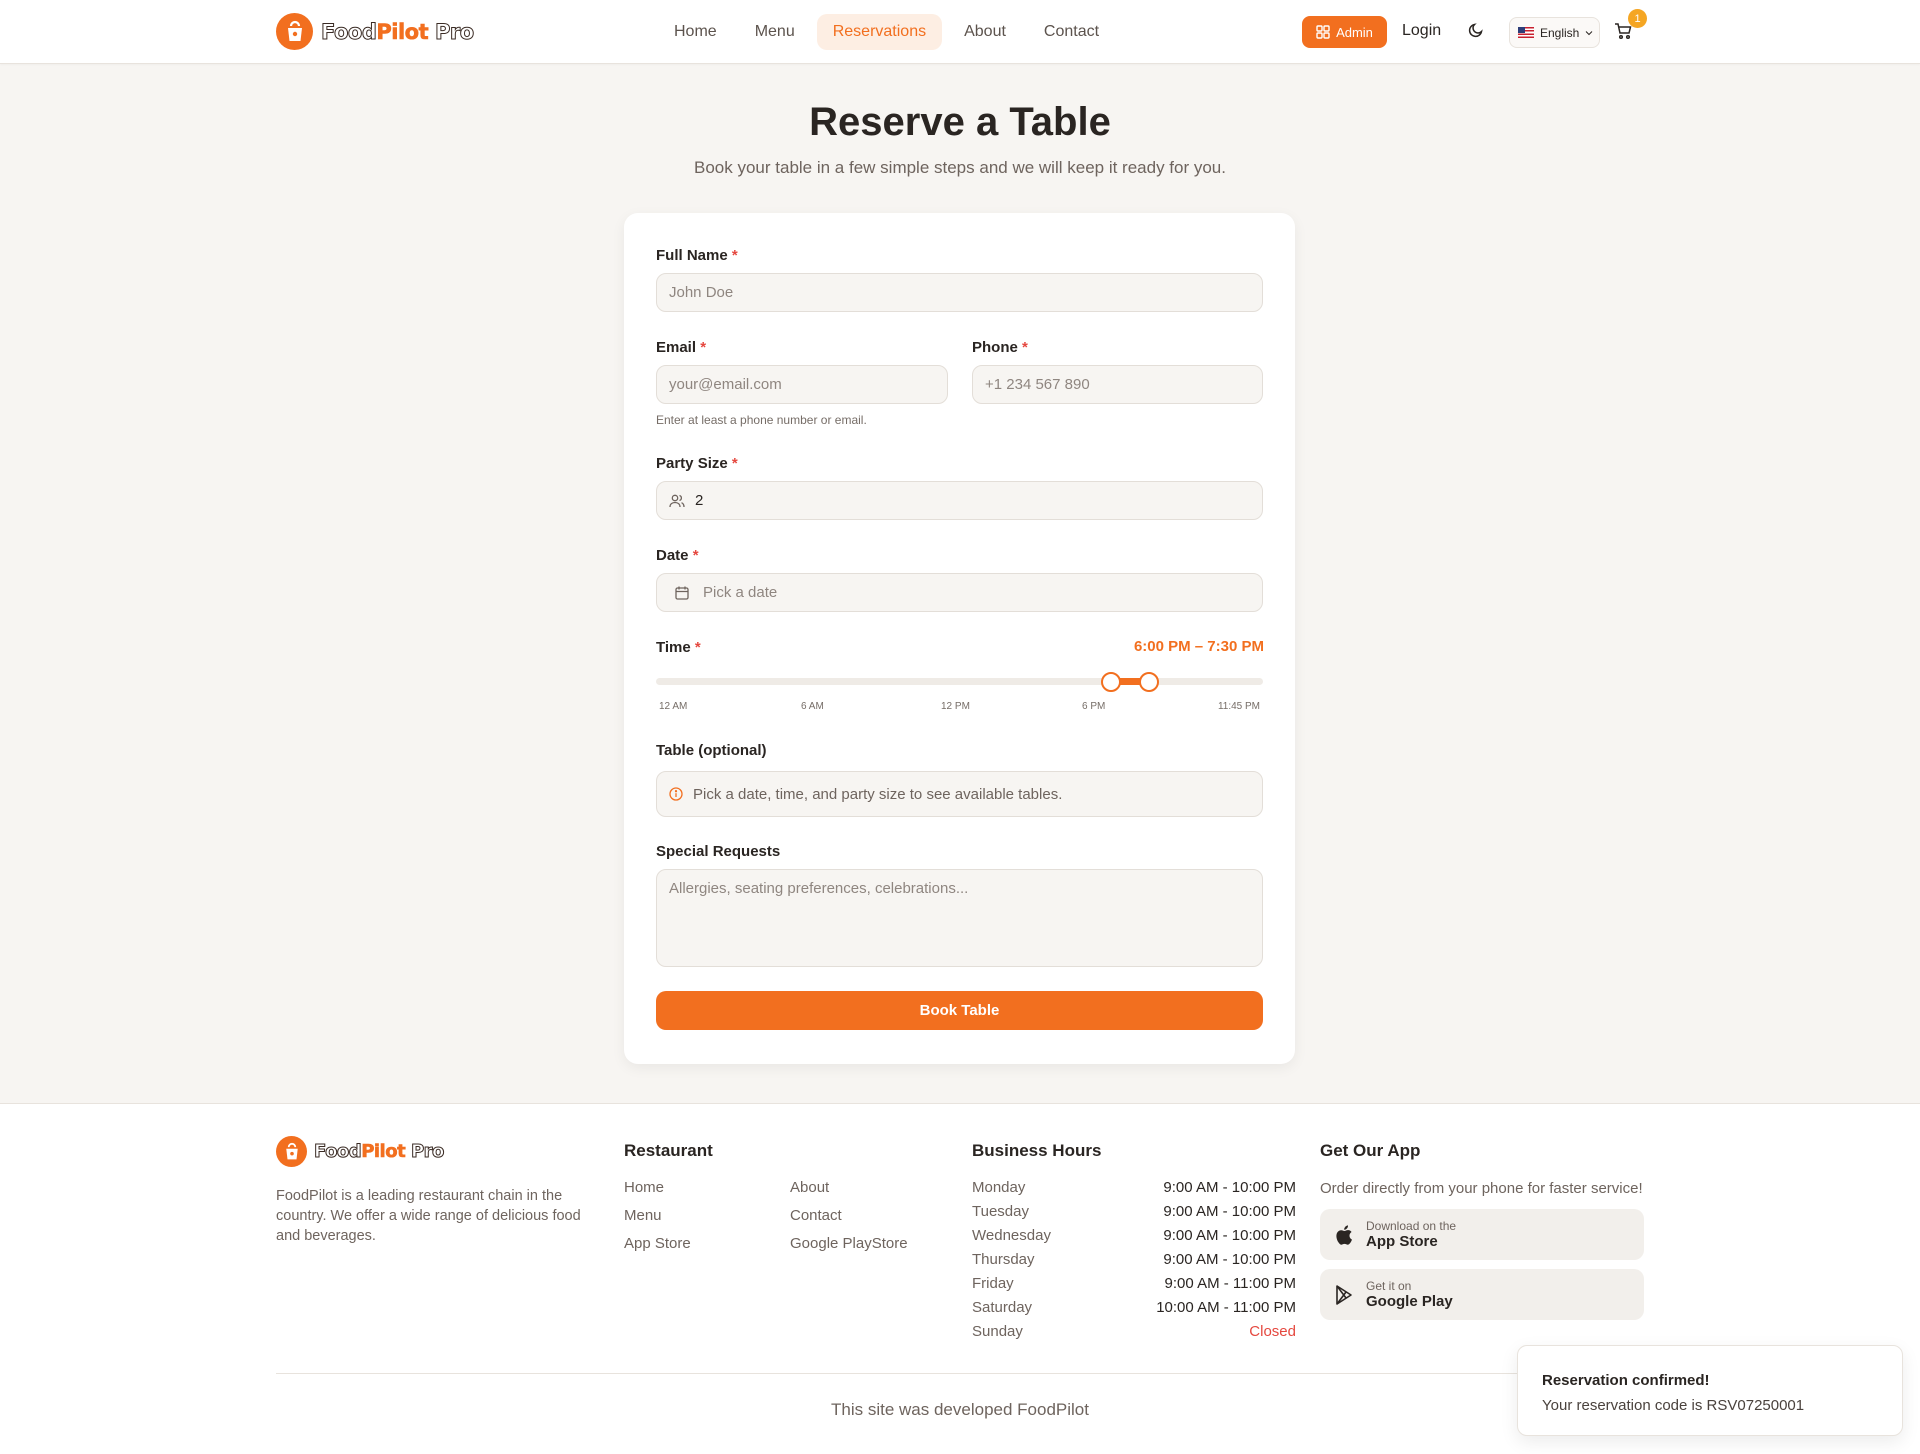  I want to click on hours-row: Friday 9:00 AM - 11:00 PM, so click(1134, 1283).